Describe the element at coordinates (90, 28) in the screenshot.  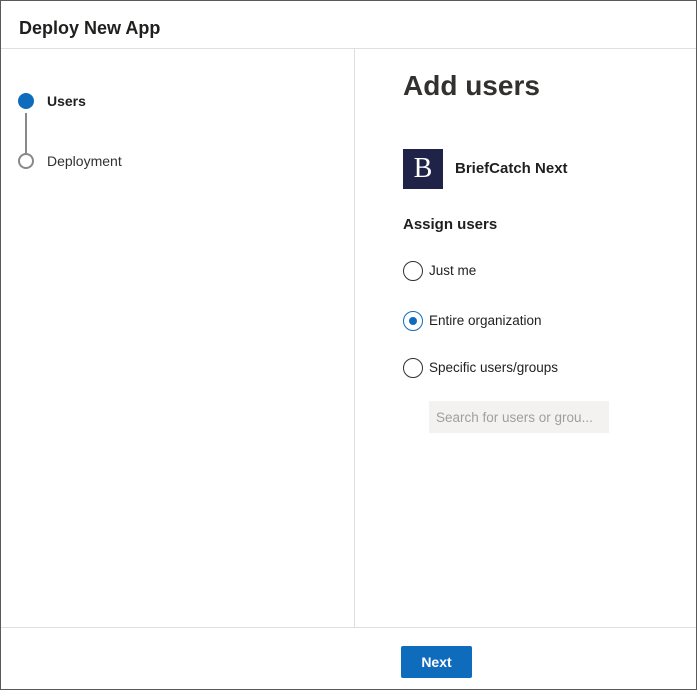
I see `dialog-title: Deploy New App` at that location.